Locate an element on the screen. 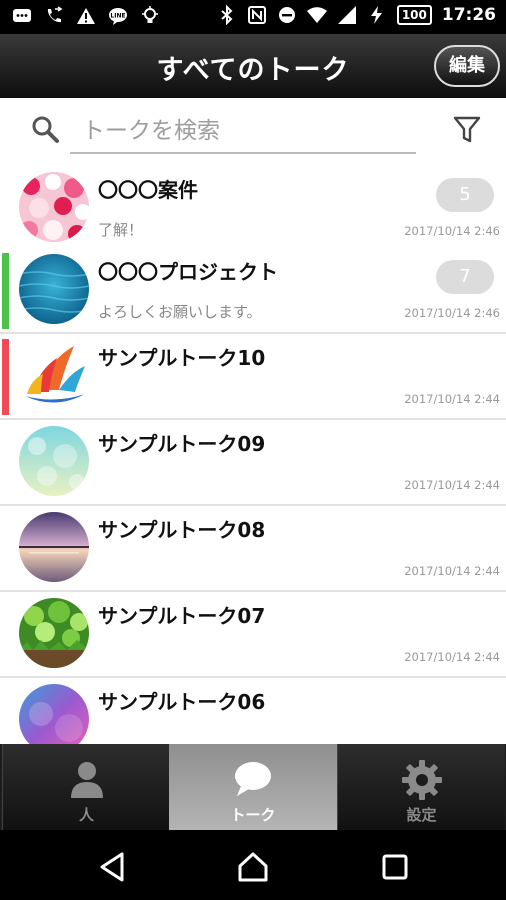 The width and height of the screenshot is (506, 900). chat-bubble-icon is located at coordinates (253, 779).